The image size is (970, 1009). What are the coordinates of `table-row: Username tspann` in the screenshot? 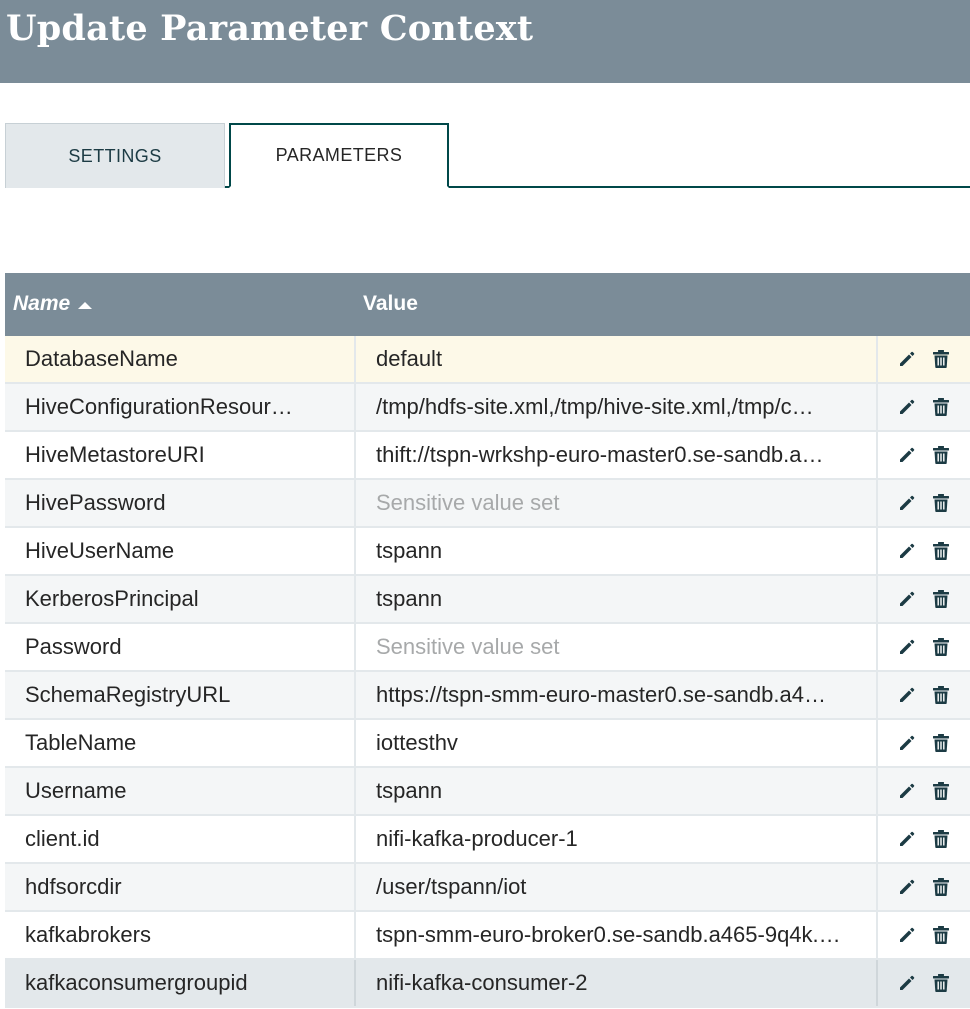 It's located at (487, 792).